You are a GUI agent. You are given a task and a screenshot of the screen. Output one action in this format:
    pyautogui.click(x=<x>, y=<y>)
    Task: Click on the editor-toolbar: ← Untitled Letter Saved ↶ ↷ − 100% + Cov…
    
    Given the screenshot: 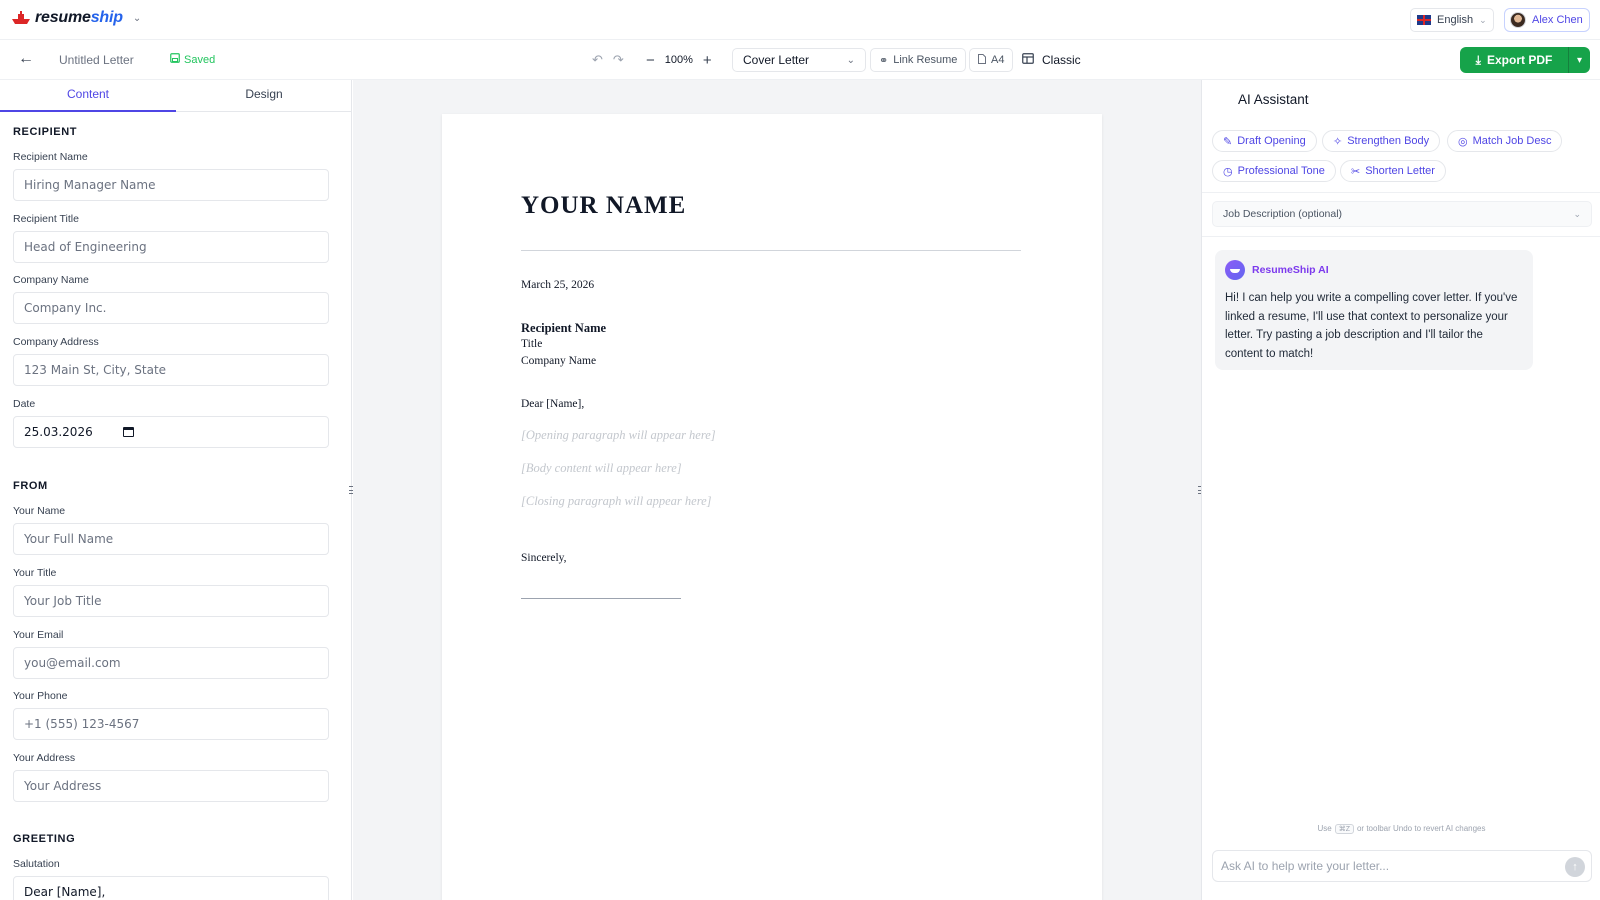 What is the action you would take?
    pyautogui.click(x=800, y=60)
    